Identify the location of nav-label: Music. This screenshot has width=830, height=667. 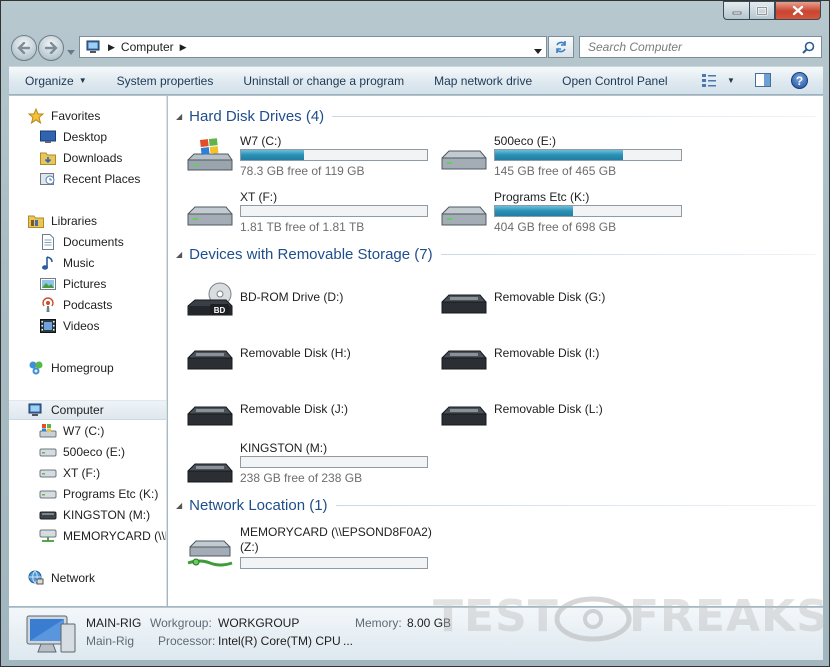
(79, 263).